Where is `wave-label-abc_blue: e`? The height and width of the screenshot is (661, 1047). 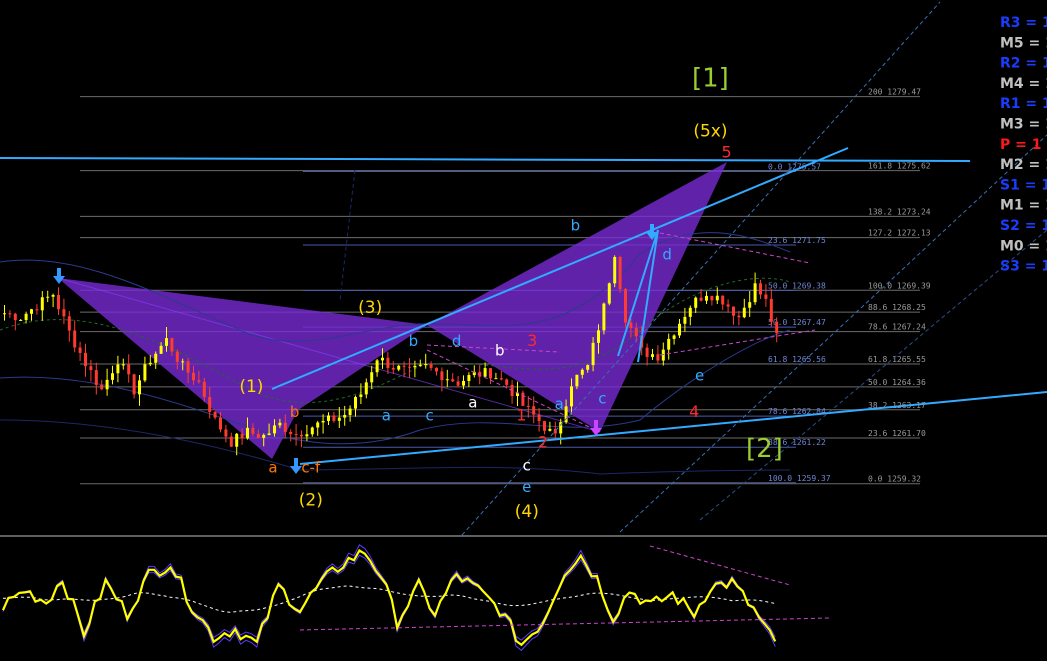 wave-label-abc_blue: e is located at coordinates (526, 487).